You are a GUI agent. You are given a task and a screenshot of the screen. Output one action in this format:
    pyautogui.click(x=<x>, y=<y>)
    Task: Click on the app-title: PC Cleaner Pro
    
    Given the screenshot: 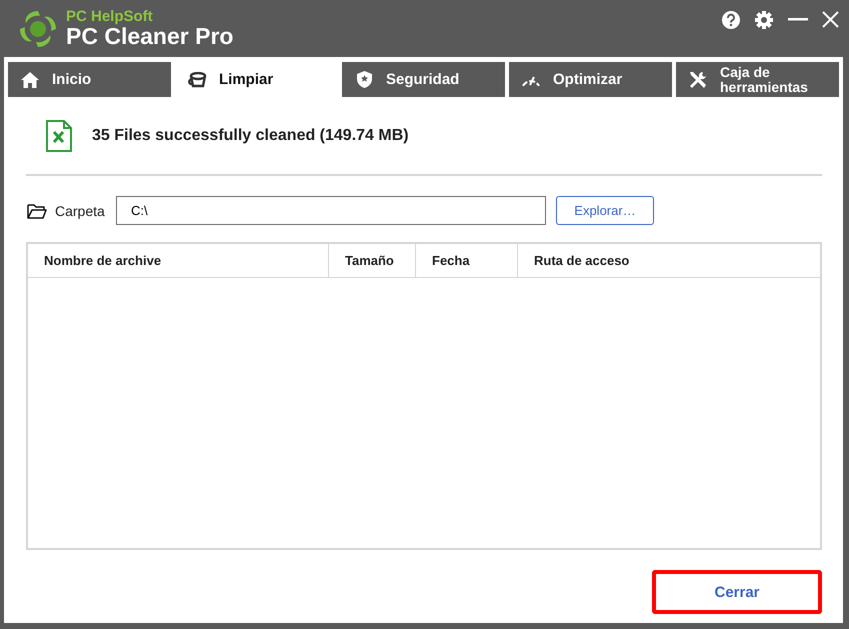 What is the action you would take?
    pyautogui.click(x=150, y=36)
    